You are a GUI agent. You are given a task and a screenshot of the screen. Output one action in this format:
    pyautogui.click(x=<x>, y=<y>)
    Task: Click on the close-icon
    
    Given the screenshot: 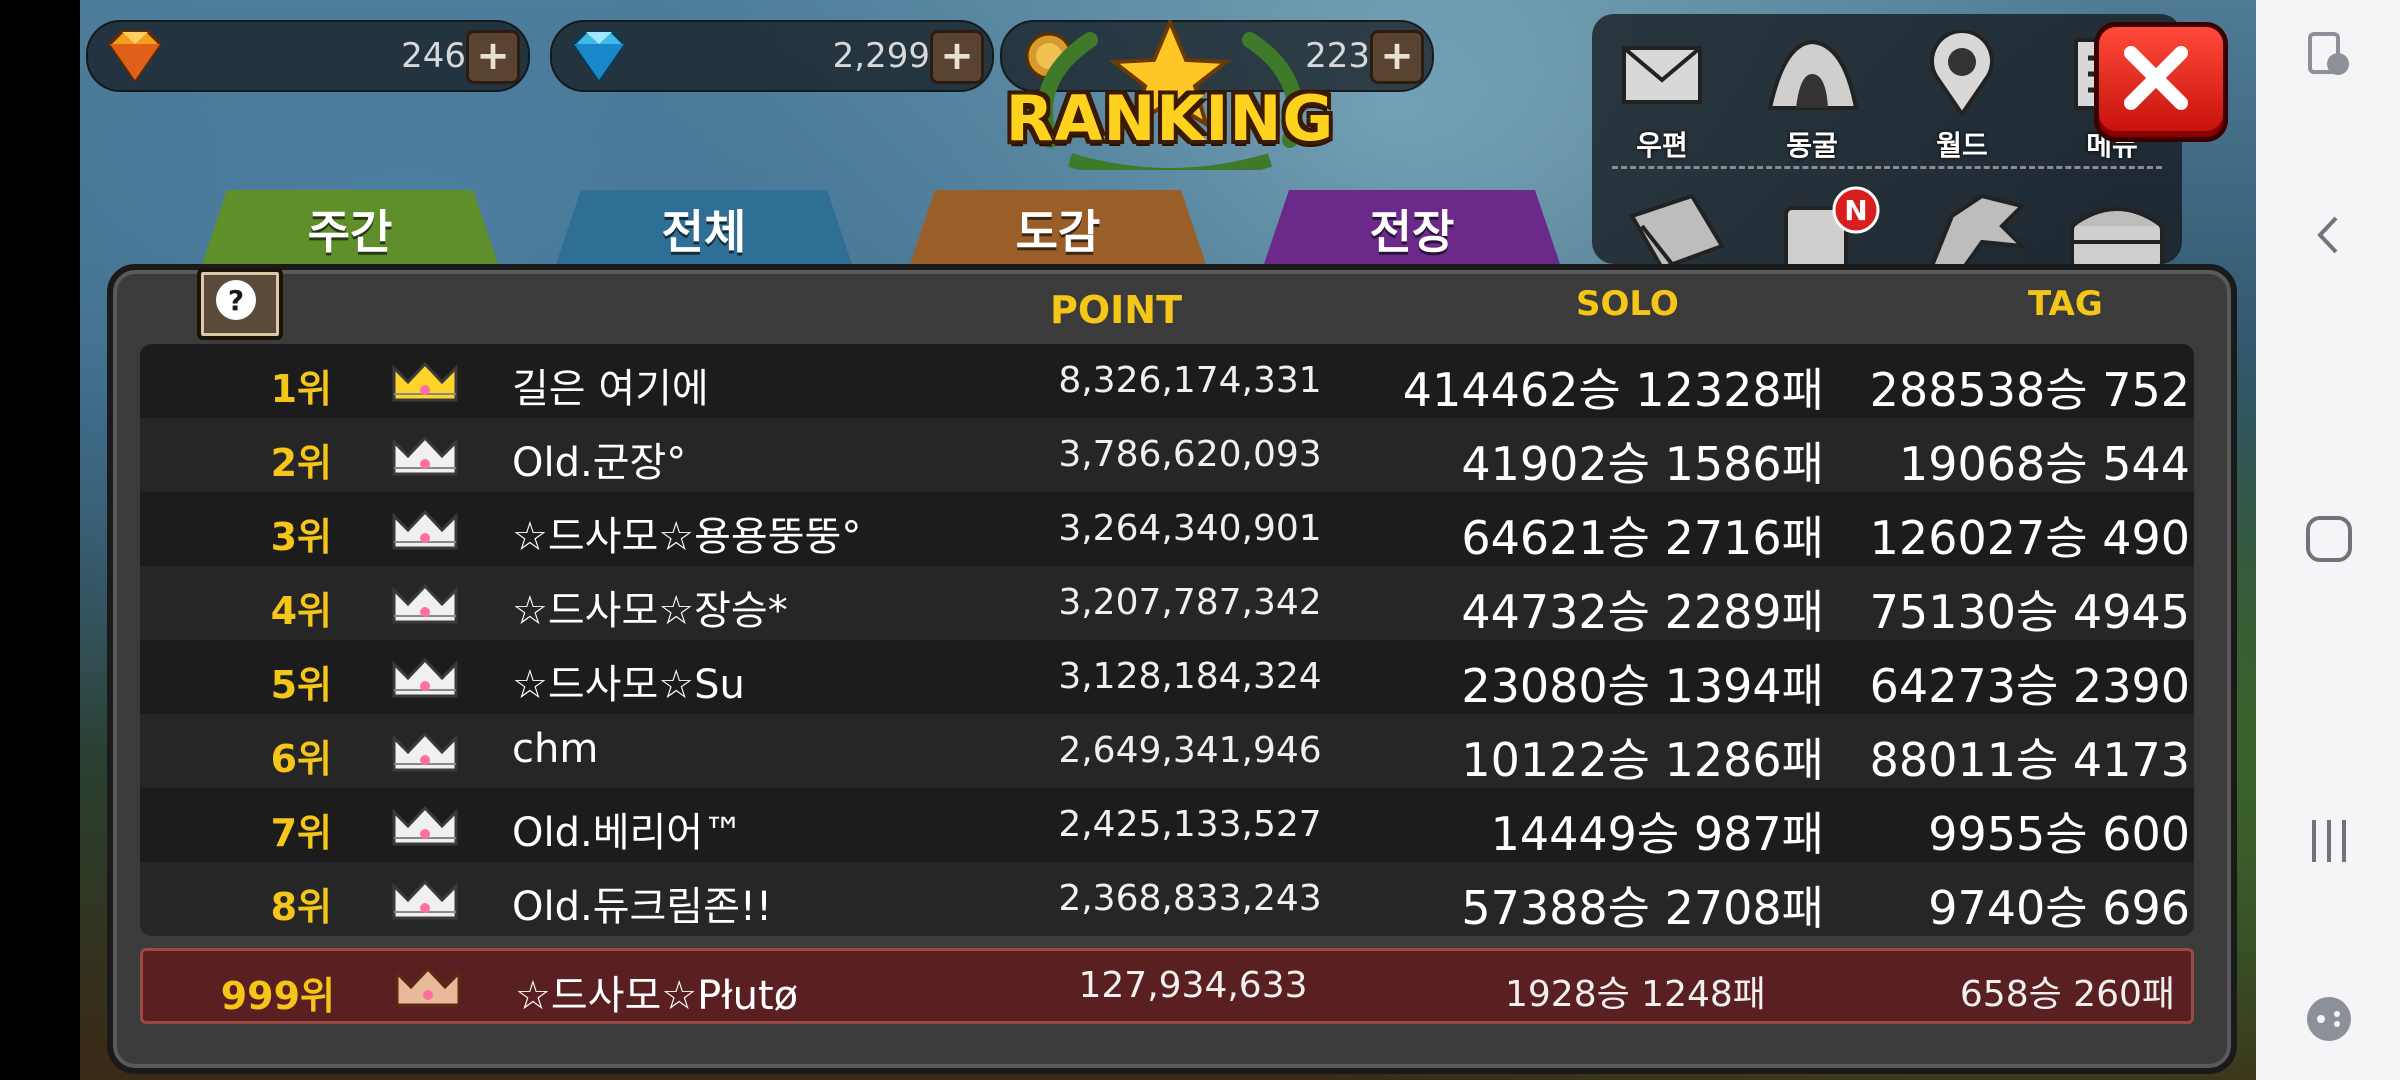 What is the action you would take?
    pyautogui.click(x=2156, y=78)
    